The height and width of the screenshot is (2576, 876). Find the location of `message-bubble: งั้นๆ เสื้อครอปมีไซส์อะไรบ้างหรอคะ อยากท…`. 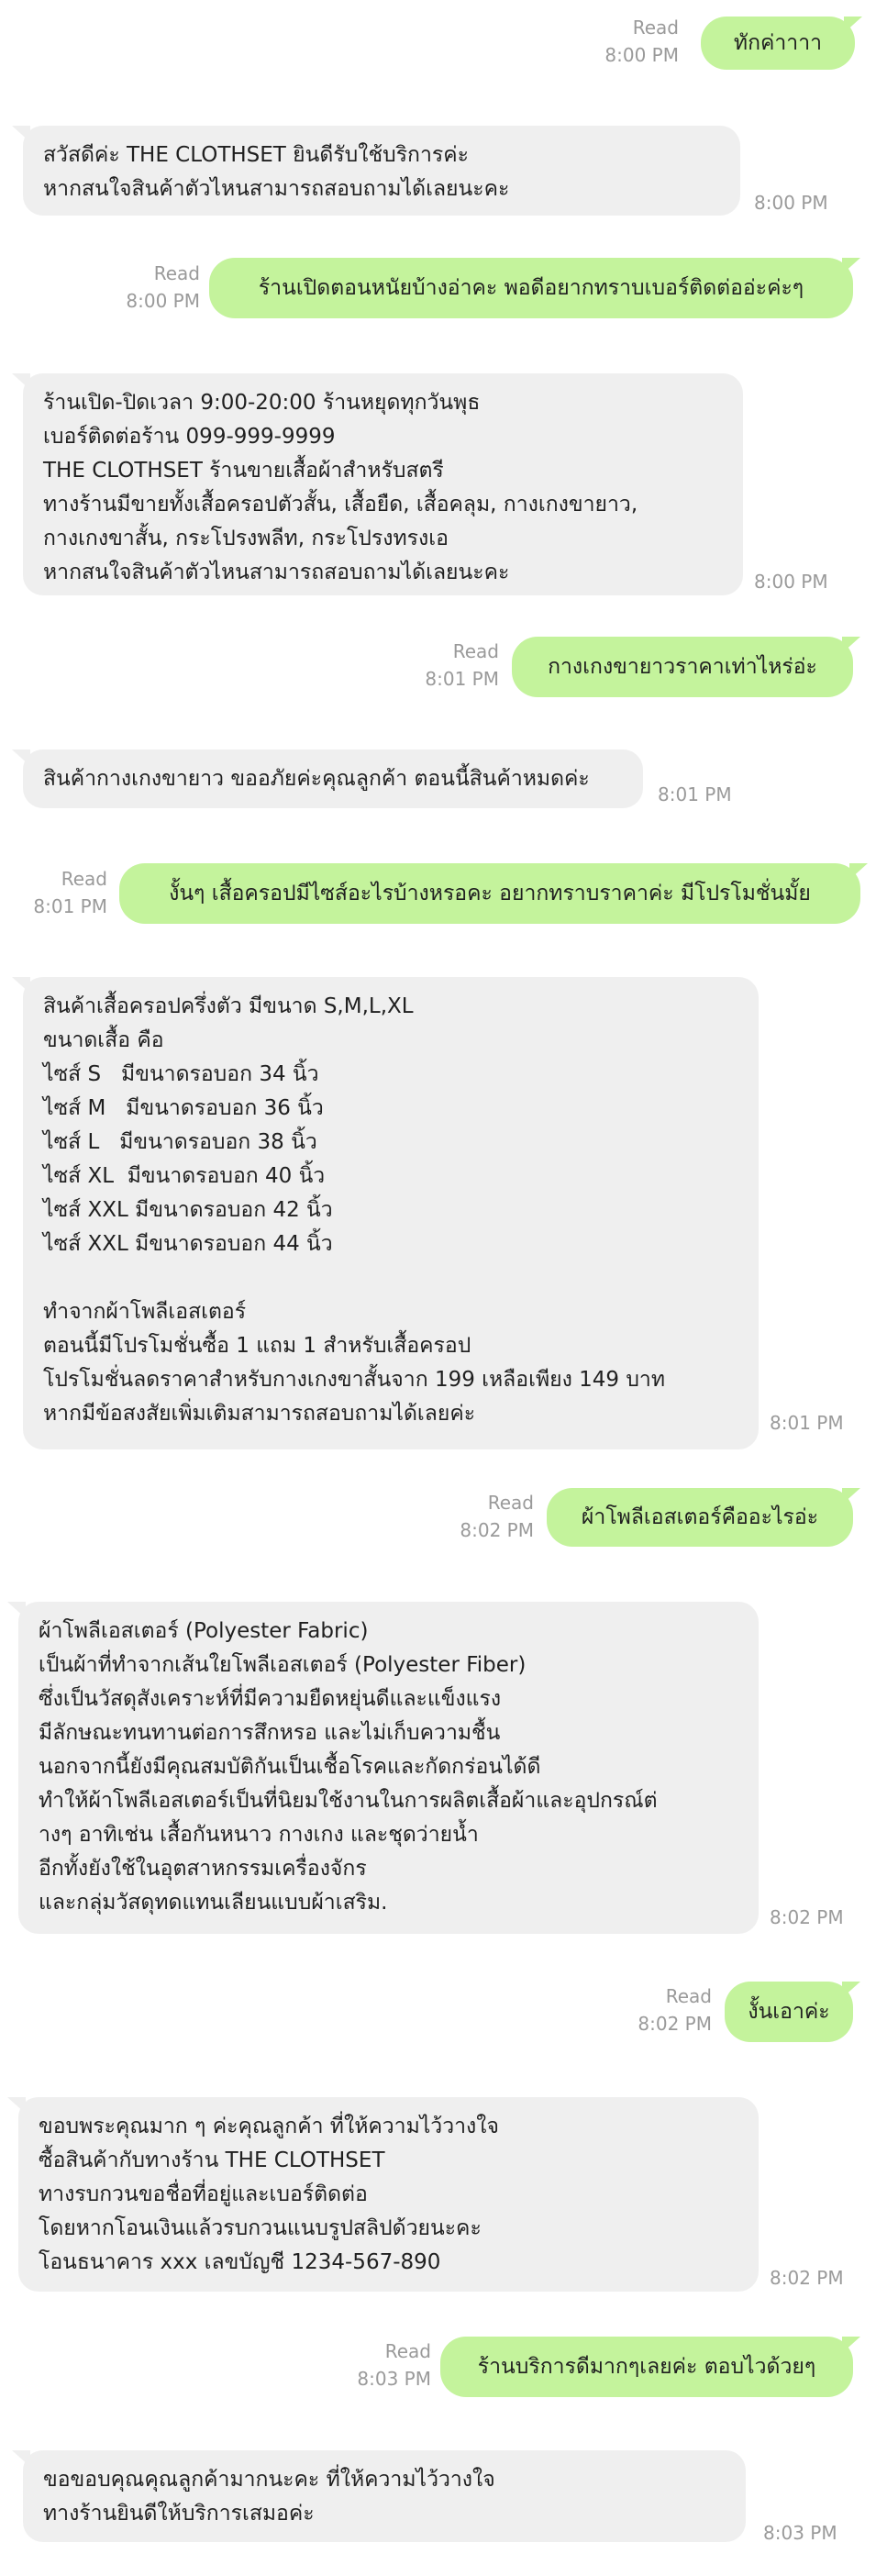

message-bubble: งั้นๆ เสื้อครอปมีไซส์อะไรบ้างหรอคะ อยากท… is located at coordinates (489, 893).